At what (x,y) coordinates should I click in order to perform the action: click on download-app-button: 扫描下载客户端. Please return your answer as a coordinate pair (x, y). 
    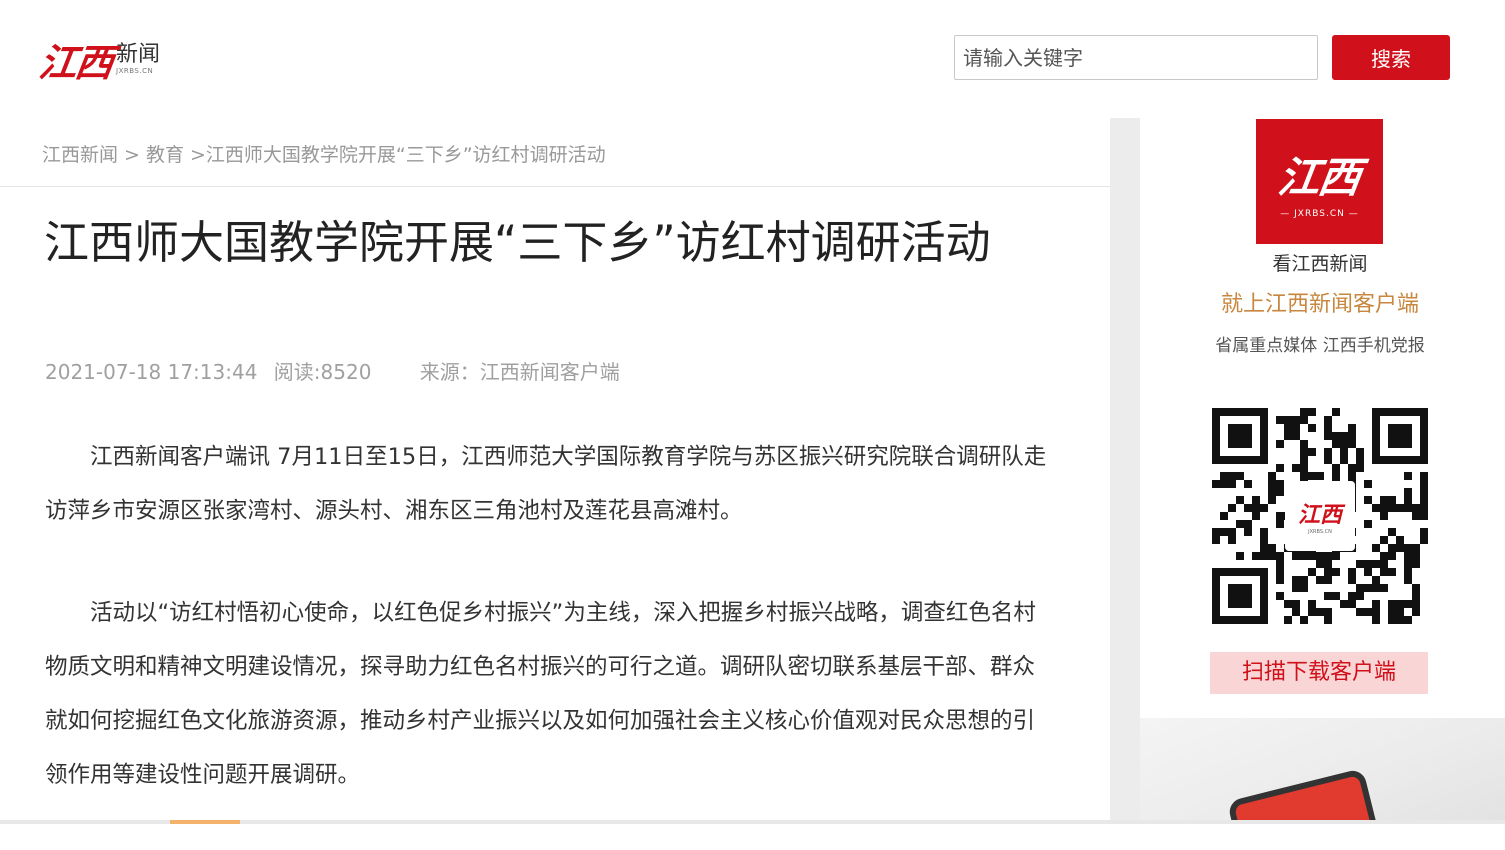
    Looking at the image, I should click on (1319, 673).